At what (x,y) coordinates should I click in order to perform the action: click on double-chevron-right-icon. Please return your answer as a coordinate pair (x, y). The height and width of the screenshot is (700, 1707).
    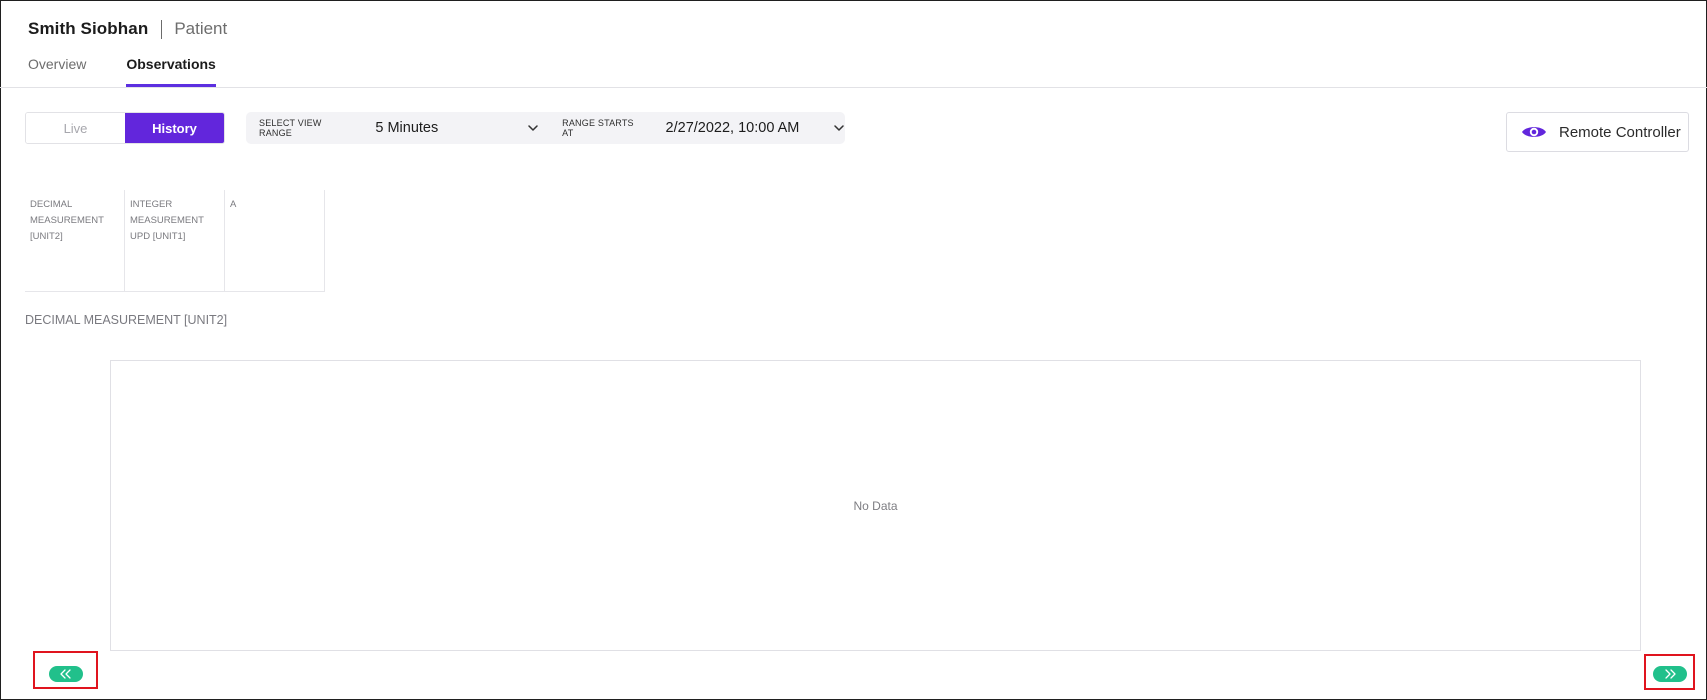
    Looking at the image, I should click on (1670, 674).